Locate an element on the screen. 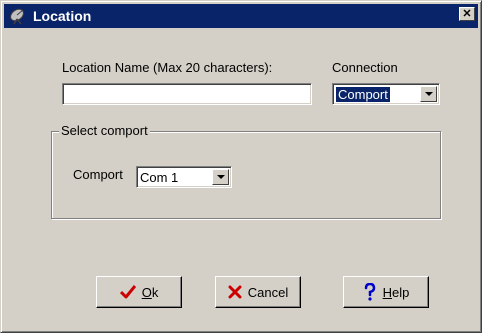 Image resolution: width=482 pixels, height=333 pixels. help-button: Help is located at coordinates (386, 292).